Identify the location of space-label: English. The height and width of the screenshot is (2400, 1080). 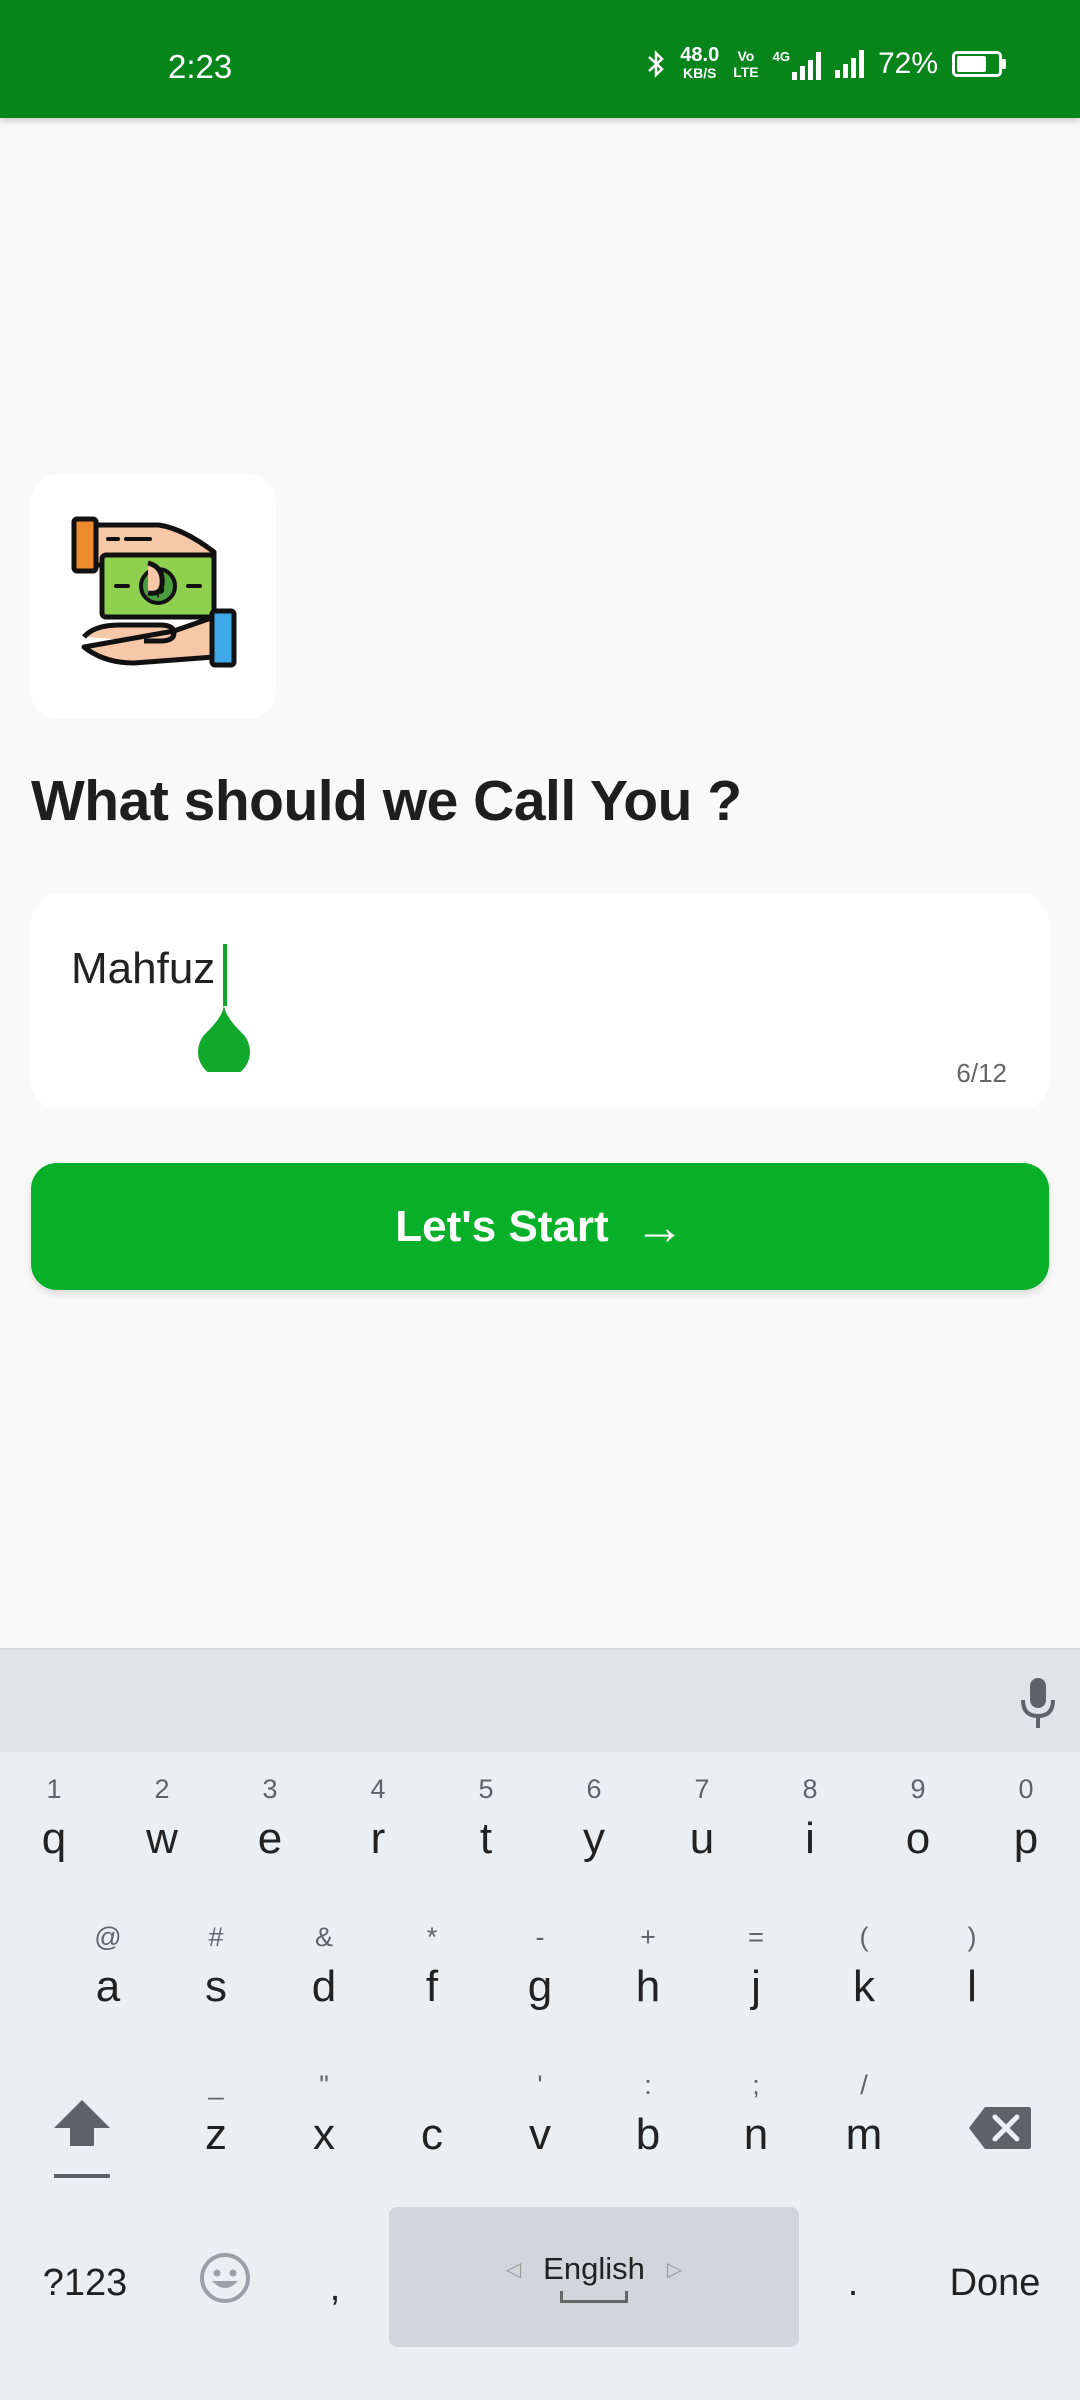
(594, 2268).